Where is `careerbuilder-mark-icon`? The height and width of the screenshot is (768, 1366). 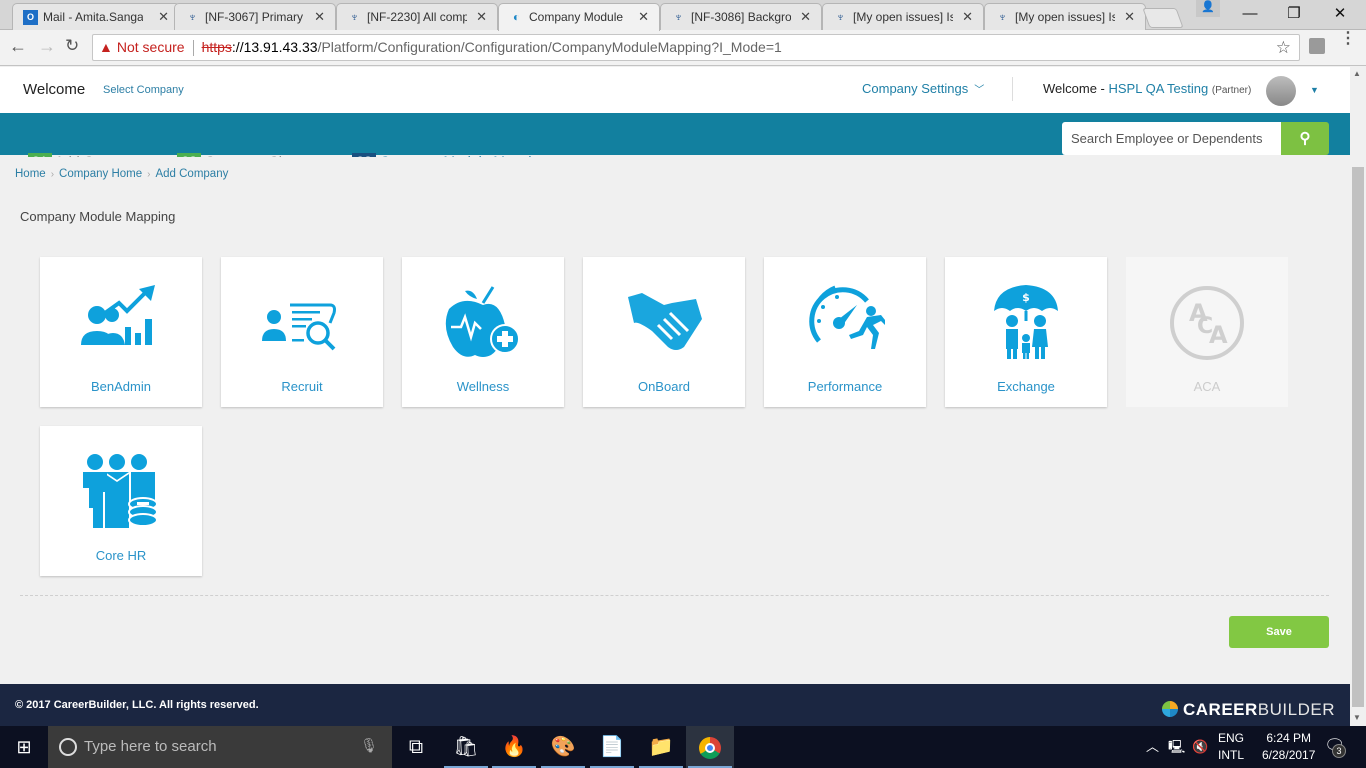 careerbuilder-mark-icon is located at coordinates (1170, 709).